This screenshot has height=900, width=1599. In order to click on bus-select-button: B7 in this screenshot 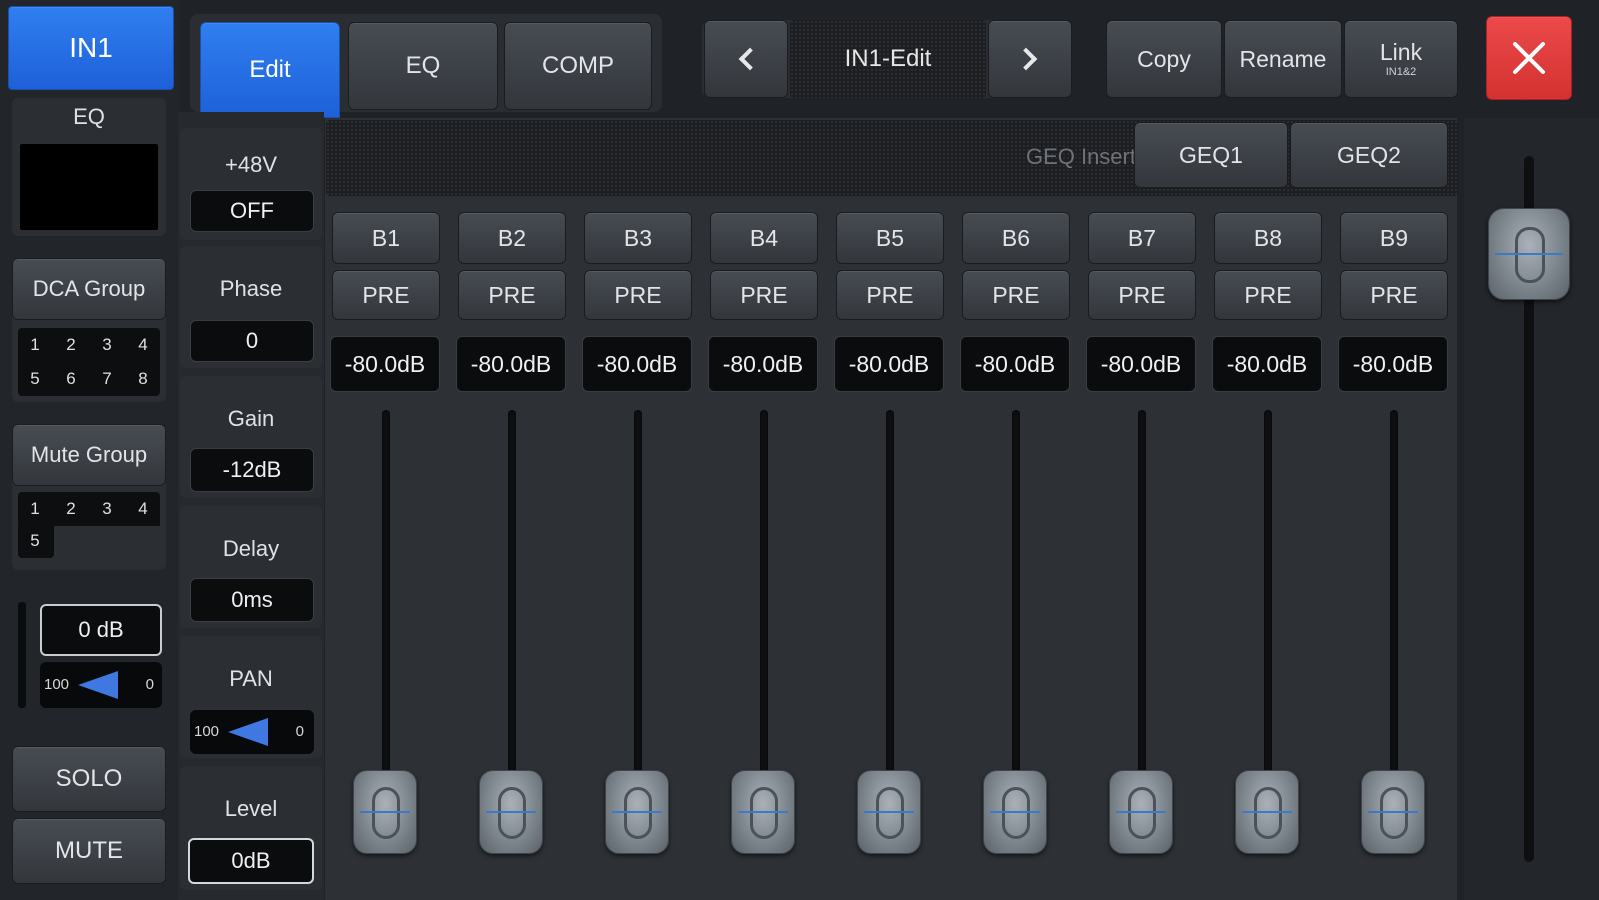, I will do `click(1142, 238)`.